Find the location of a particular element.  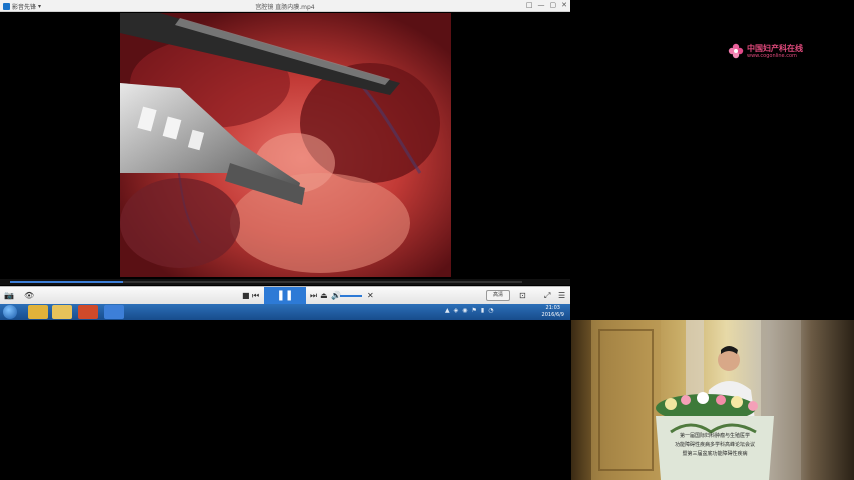

seek-bar is located at coordinates (285, 282).